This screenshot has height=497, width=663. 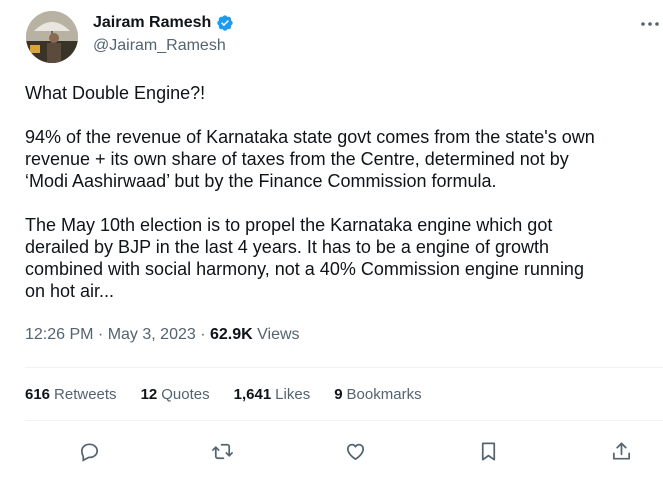 I want to click on views-count: 62.9K, so click(x=231, y=334).